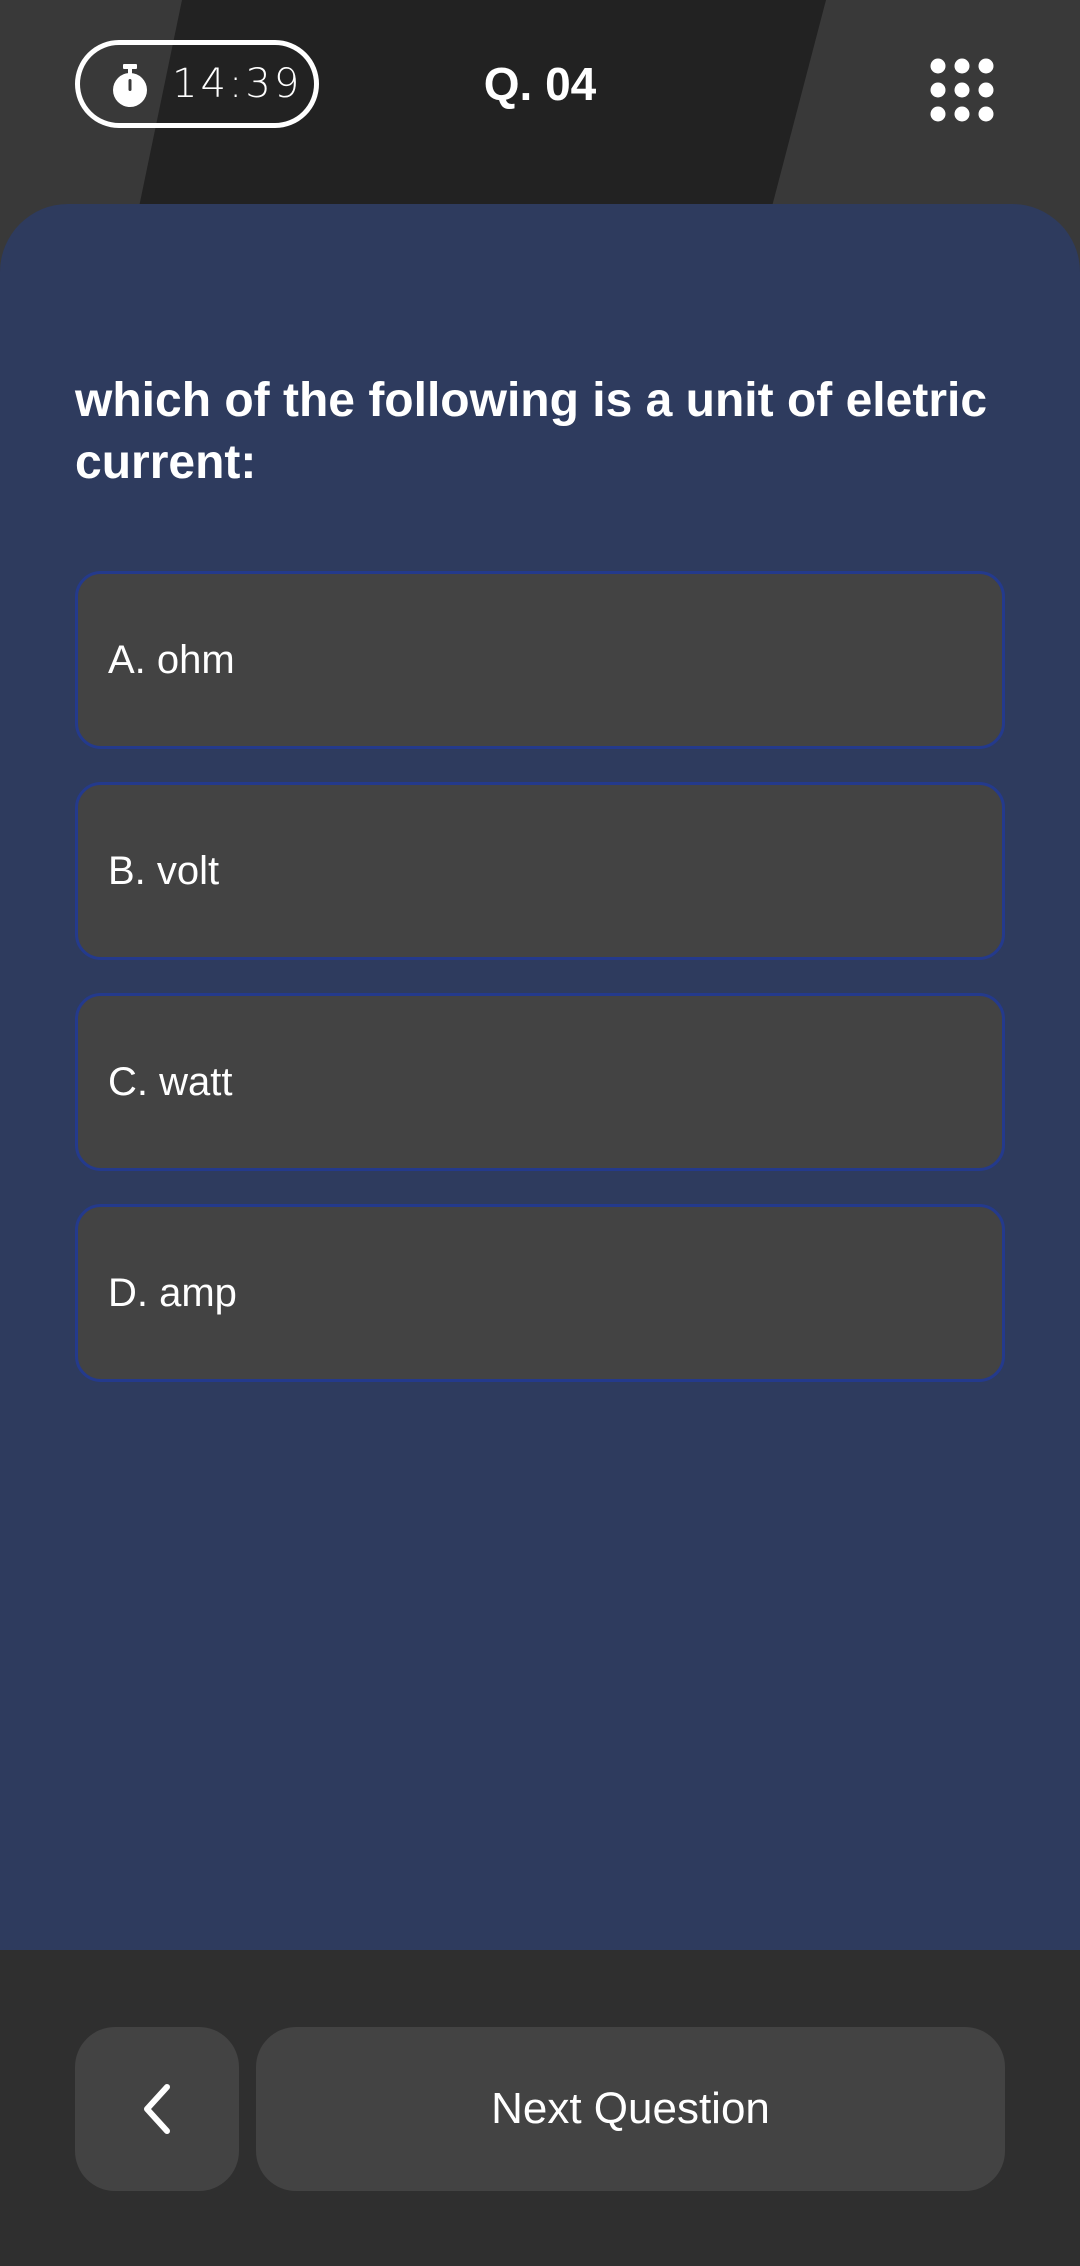  What do you see at coordinates (962, 90) in the screenshot?
I see `grid-menu-icon` at bounding box center [962, 90].